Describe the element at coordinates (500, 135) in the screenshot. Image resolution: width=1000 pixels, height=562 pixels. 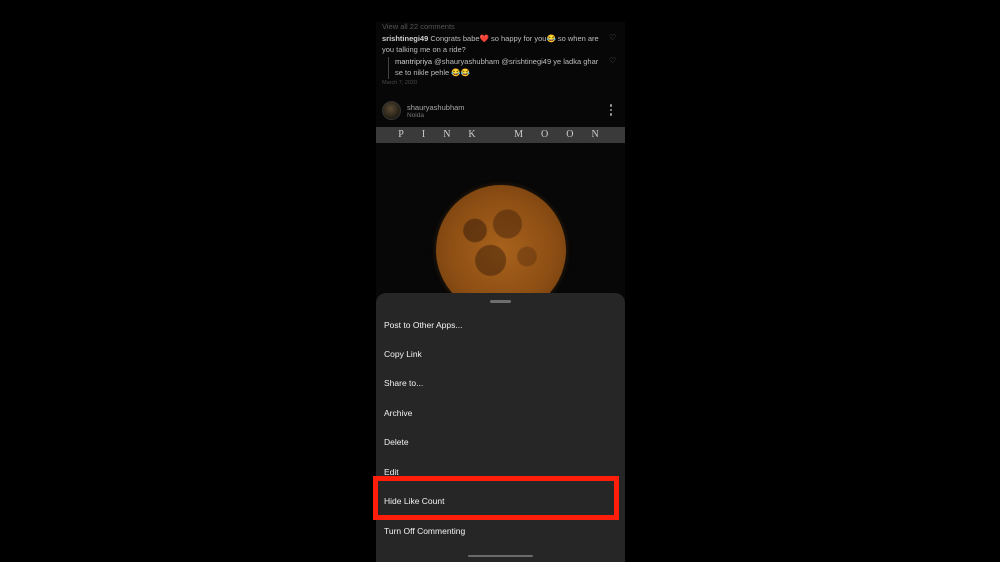
I see `post-banner-text: PINK MOON` at that location.